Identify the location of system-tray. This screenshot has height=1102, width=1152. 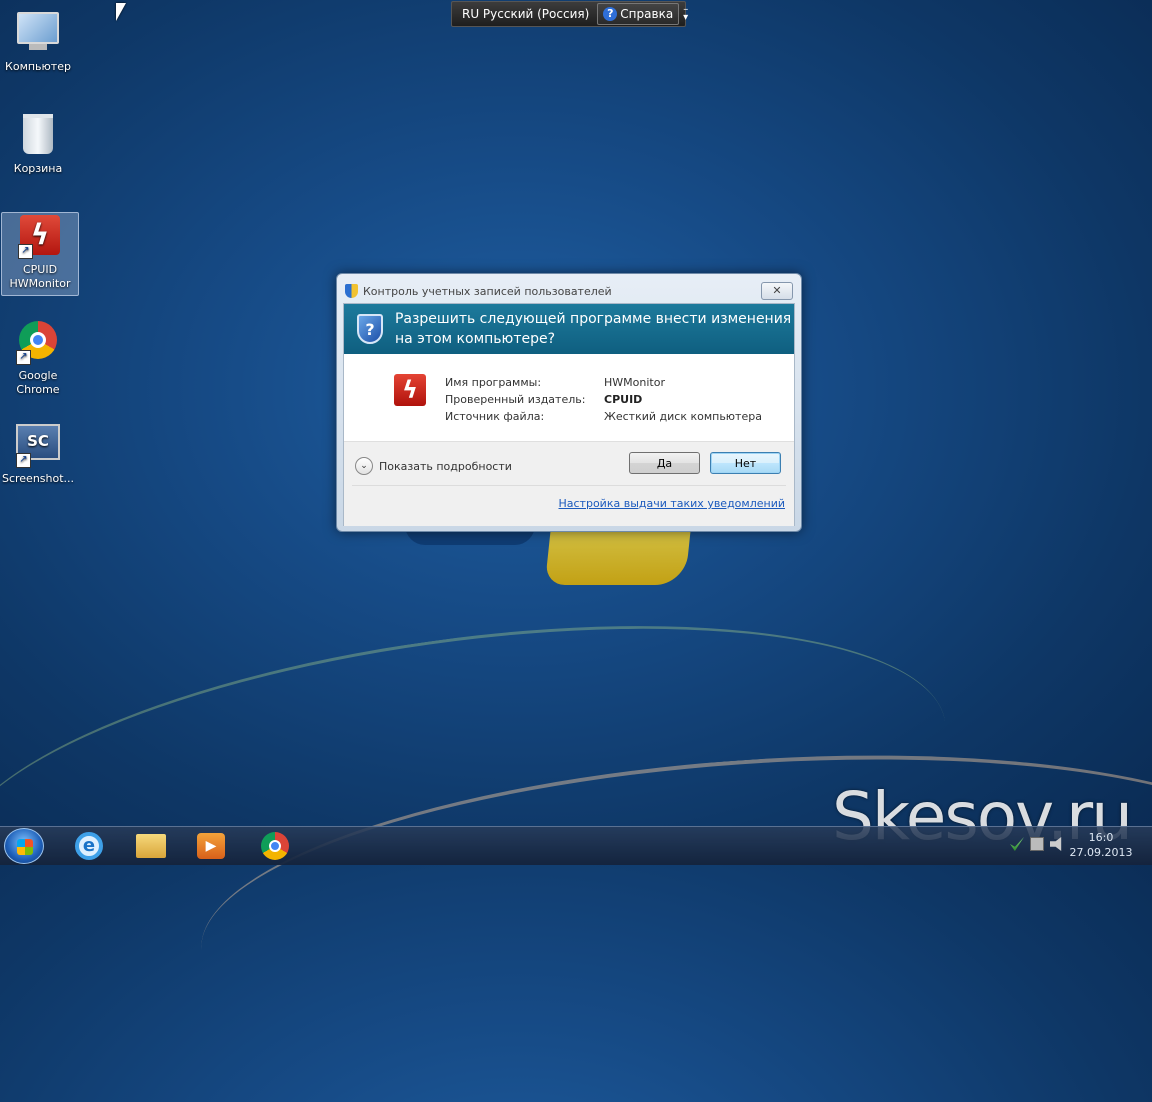
(1037, 844).